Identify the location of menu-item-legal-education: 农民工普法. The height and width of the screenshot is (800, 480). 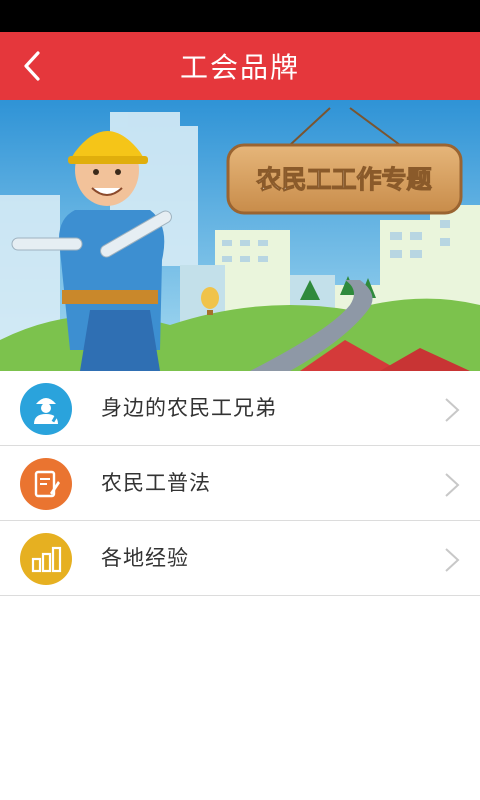
(240, 483).